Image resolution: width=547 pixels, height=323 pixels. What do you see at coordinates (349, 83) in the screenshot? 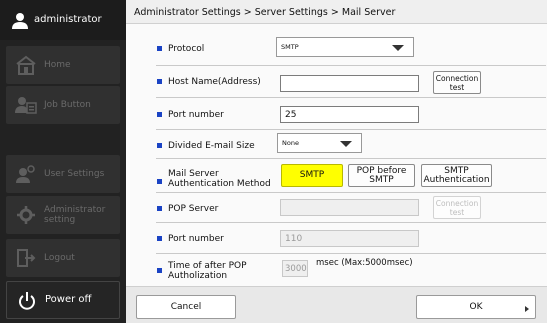
I see `host-input` at bounding box center [349, 83].